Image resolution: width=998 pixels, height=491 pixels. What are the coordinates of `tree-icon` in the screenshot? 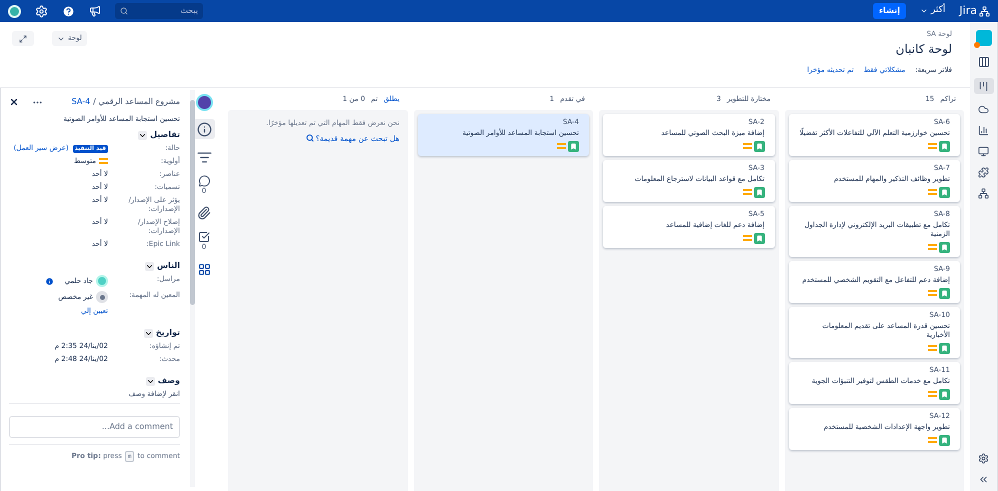 It's located at (983, 193).